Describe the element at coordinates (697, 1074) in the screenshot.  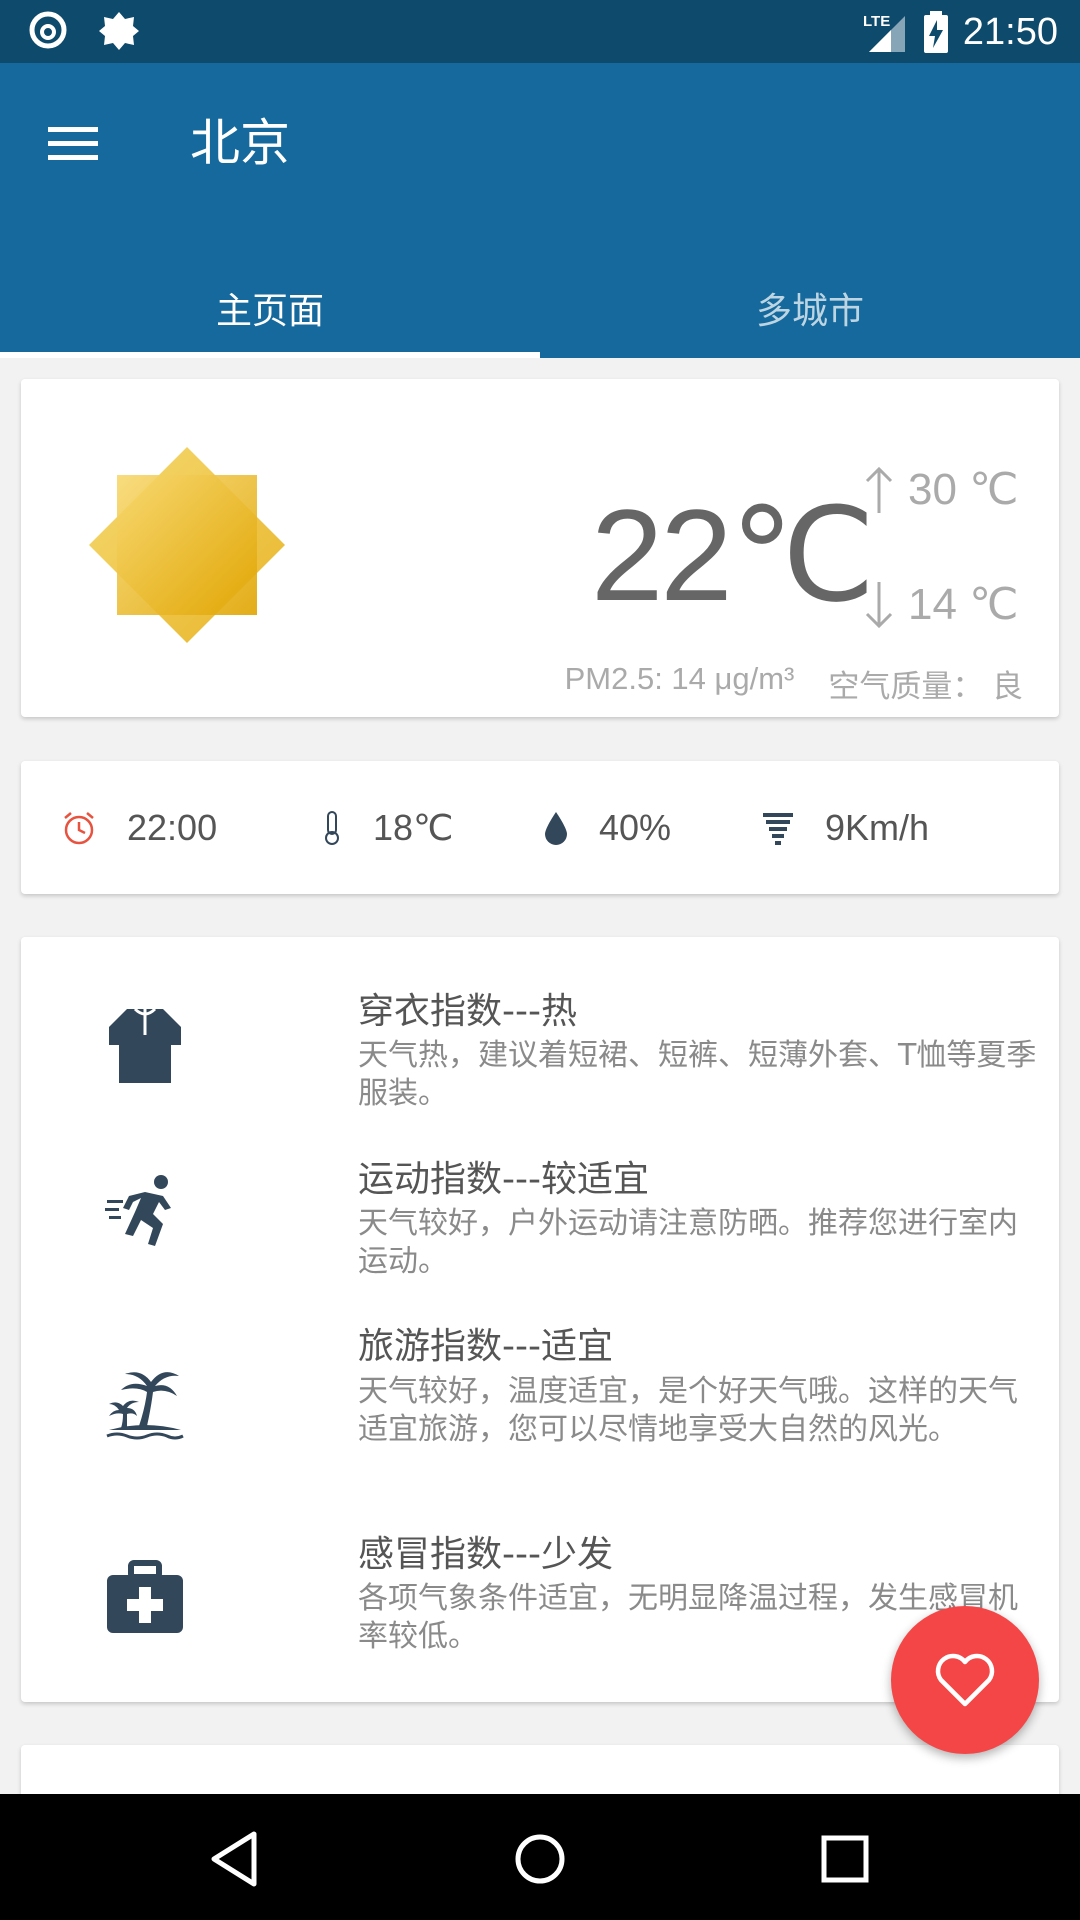
I see `index-description: 天气热，建议着短裙、短裤、短薄外套、T恤等夏季服装。` at that location.